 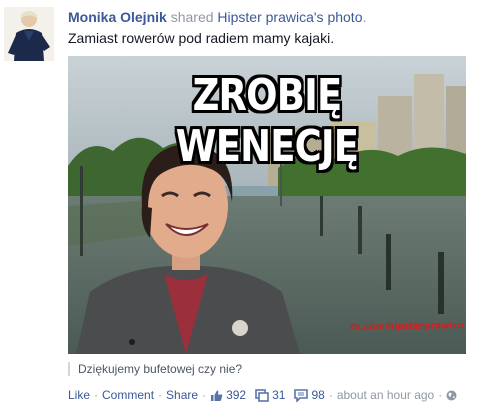 I want to click on photo-watermark: fb.com/hipsterprawica, so click(x=407, y=327).